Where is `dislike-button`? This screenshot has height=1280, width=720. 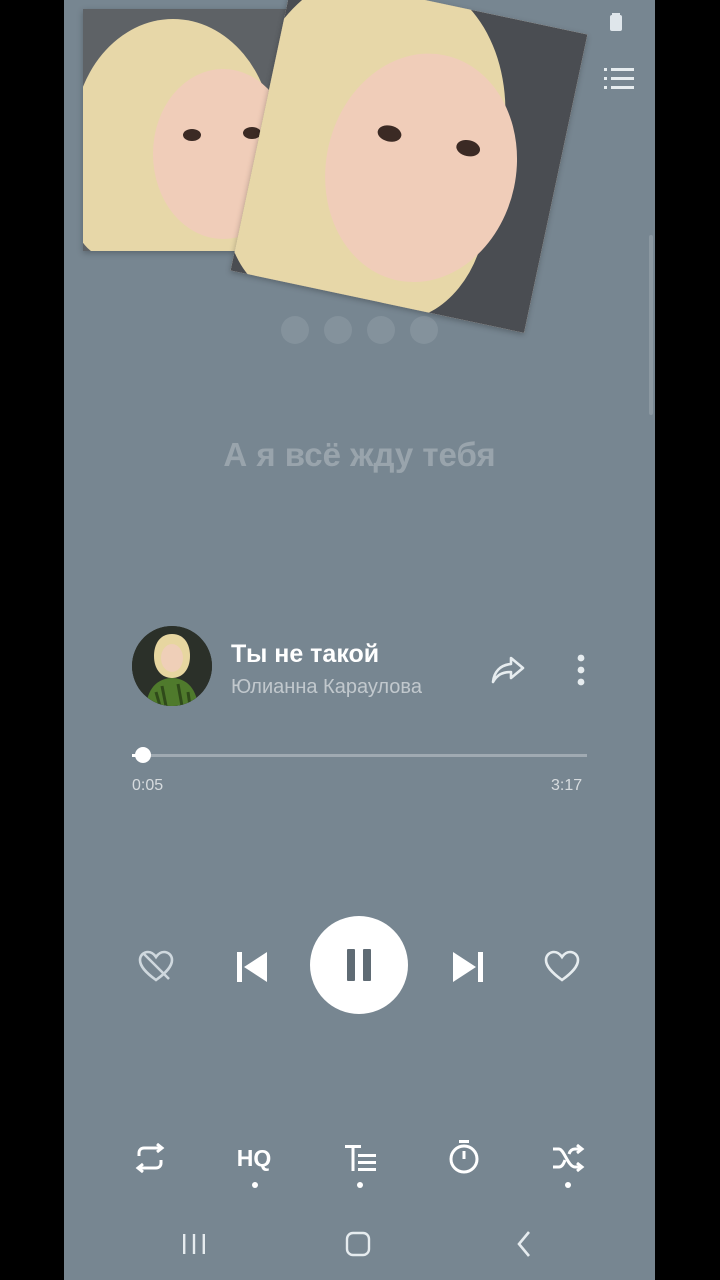
dislike-button is located at coordinates (156, 966).